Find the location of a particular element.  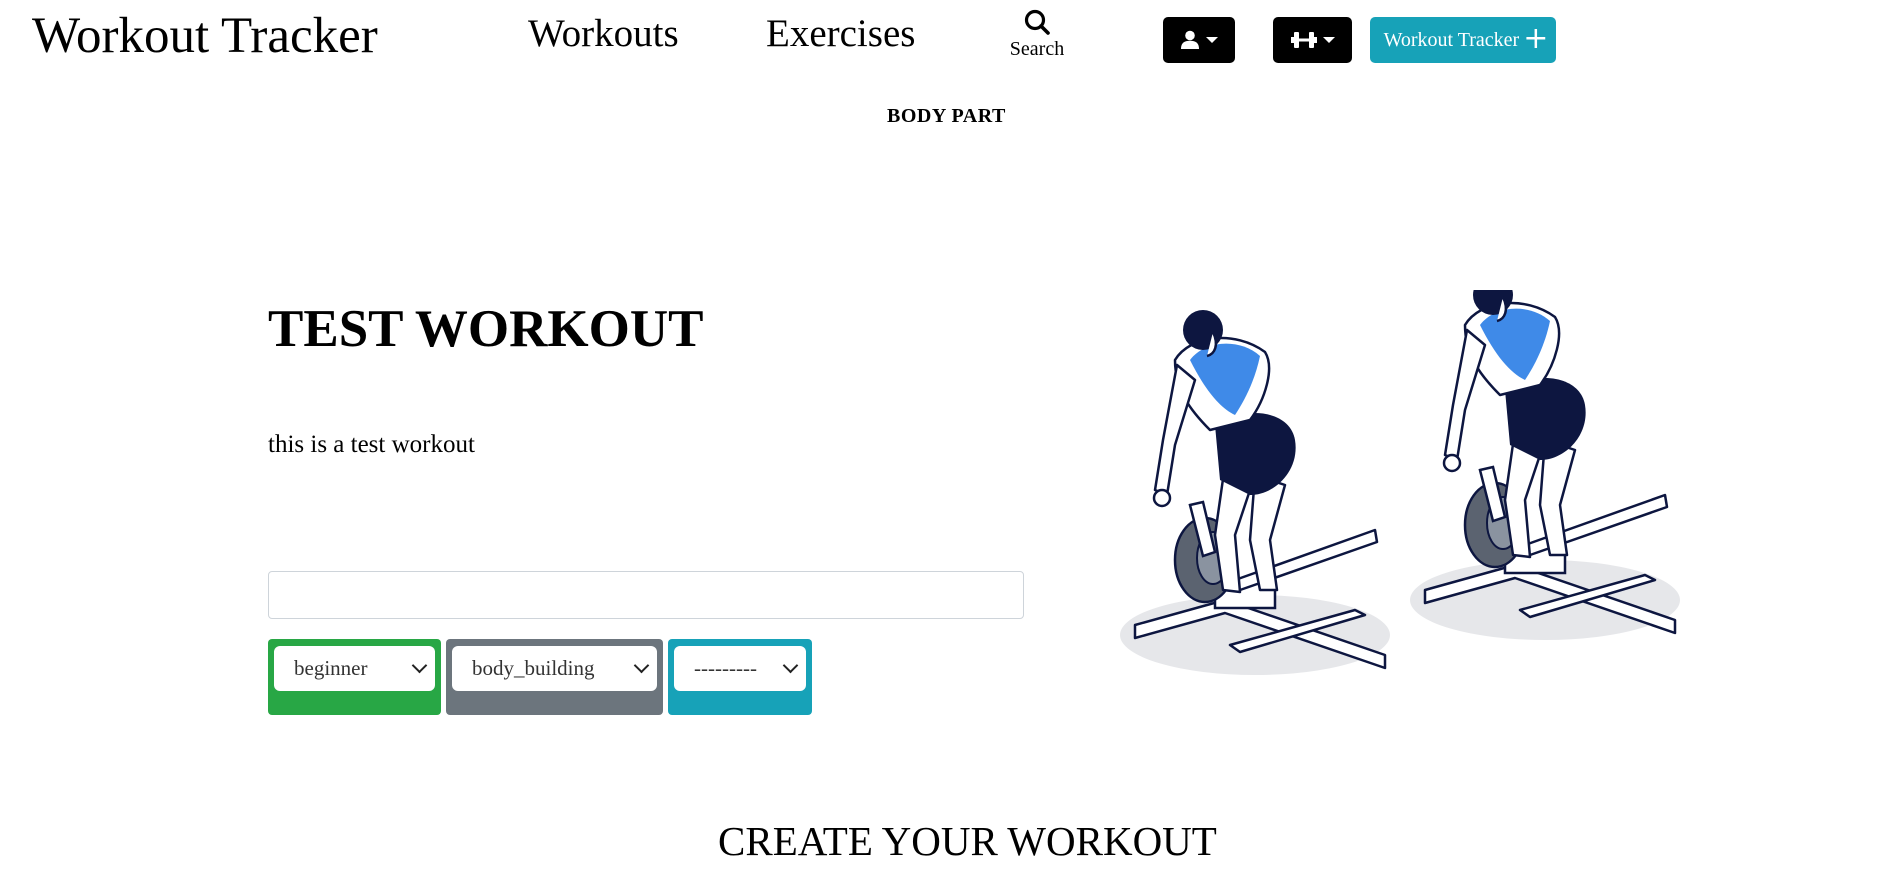

workout-menu-button is located at coordinates (1312, 40).